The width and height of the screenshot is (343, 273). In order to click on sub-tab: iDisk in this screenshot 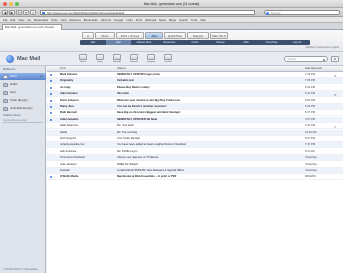, I will do `click(246, 42)`.